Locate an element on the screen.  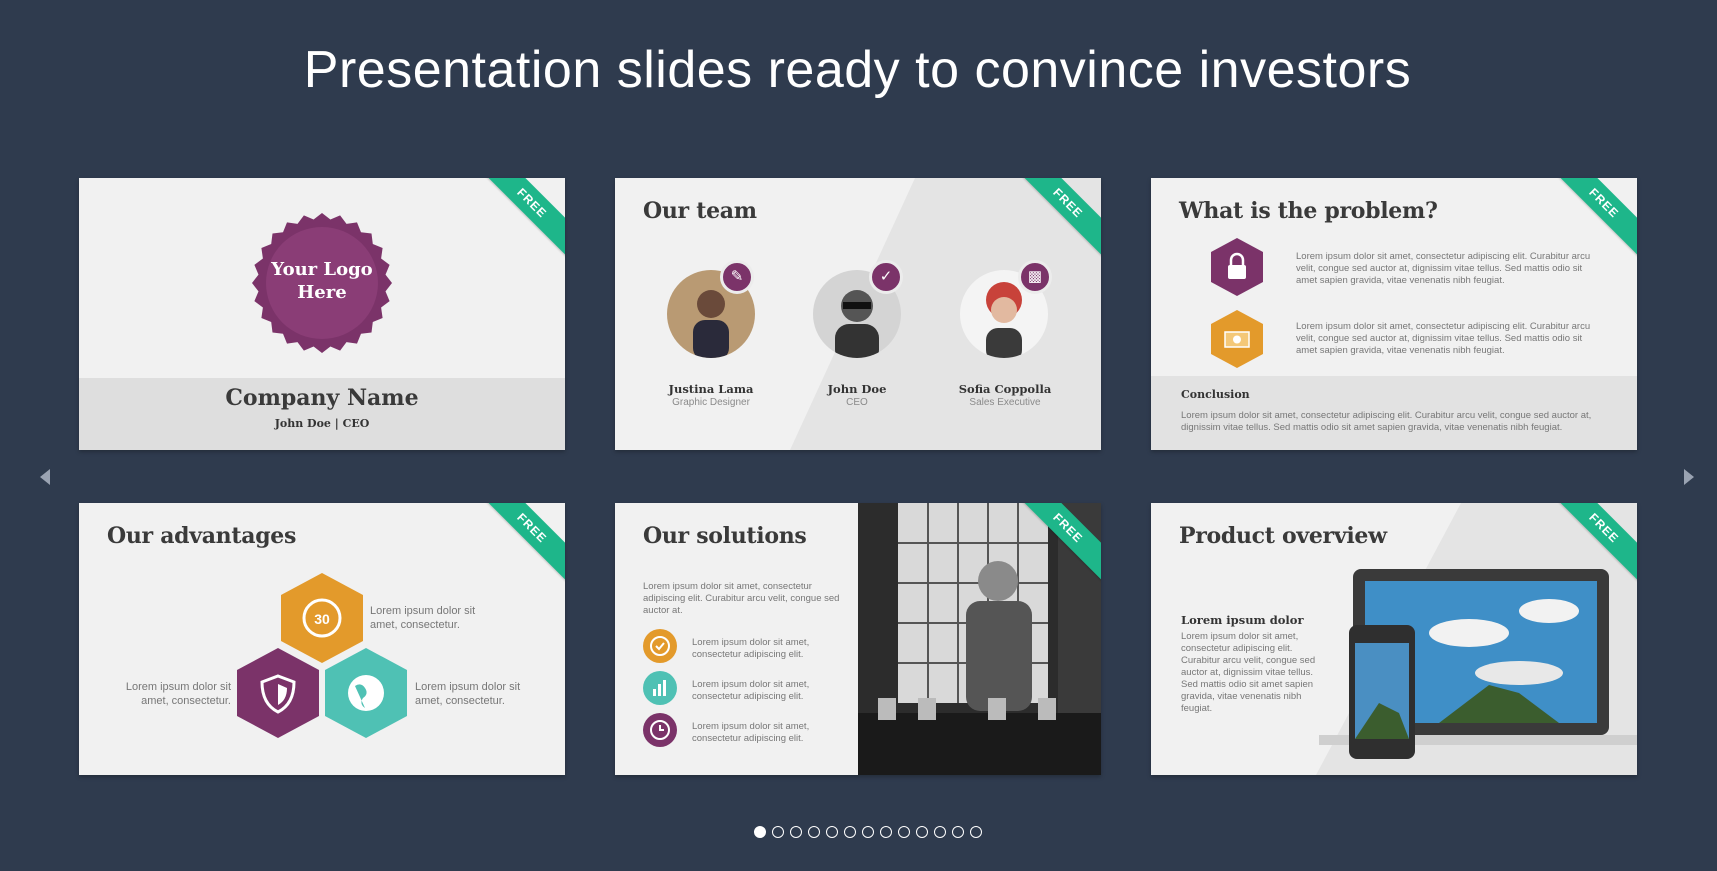
company-name: Company Name is located at coordinates (322, 398).